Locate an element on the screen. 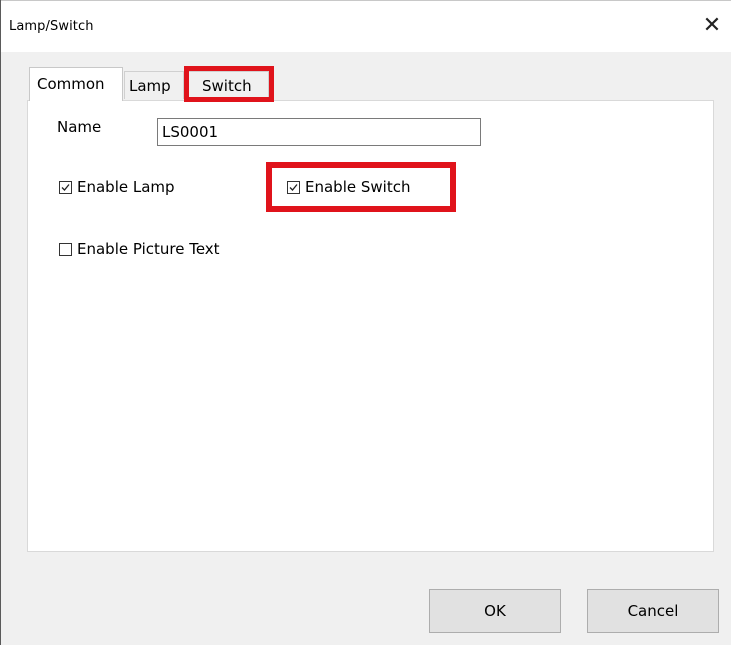 The height and width of the screenshot is (645, 731). enable-switch-checkbox: Enable Switch is located at coordinates (348, 187).